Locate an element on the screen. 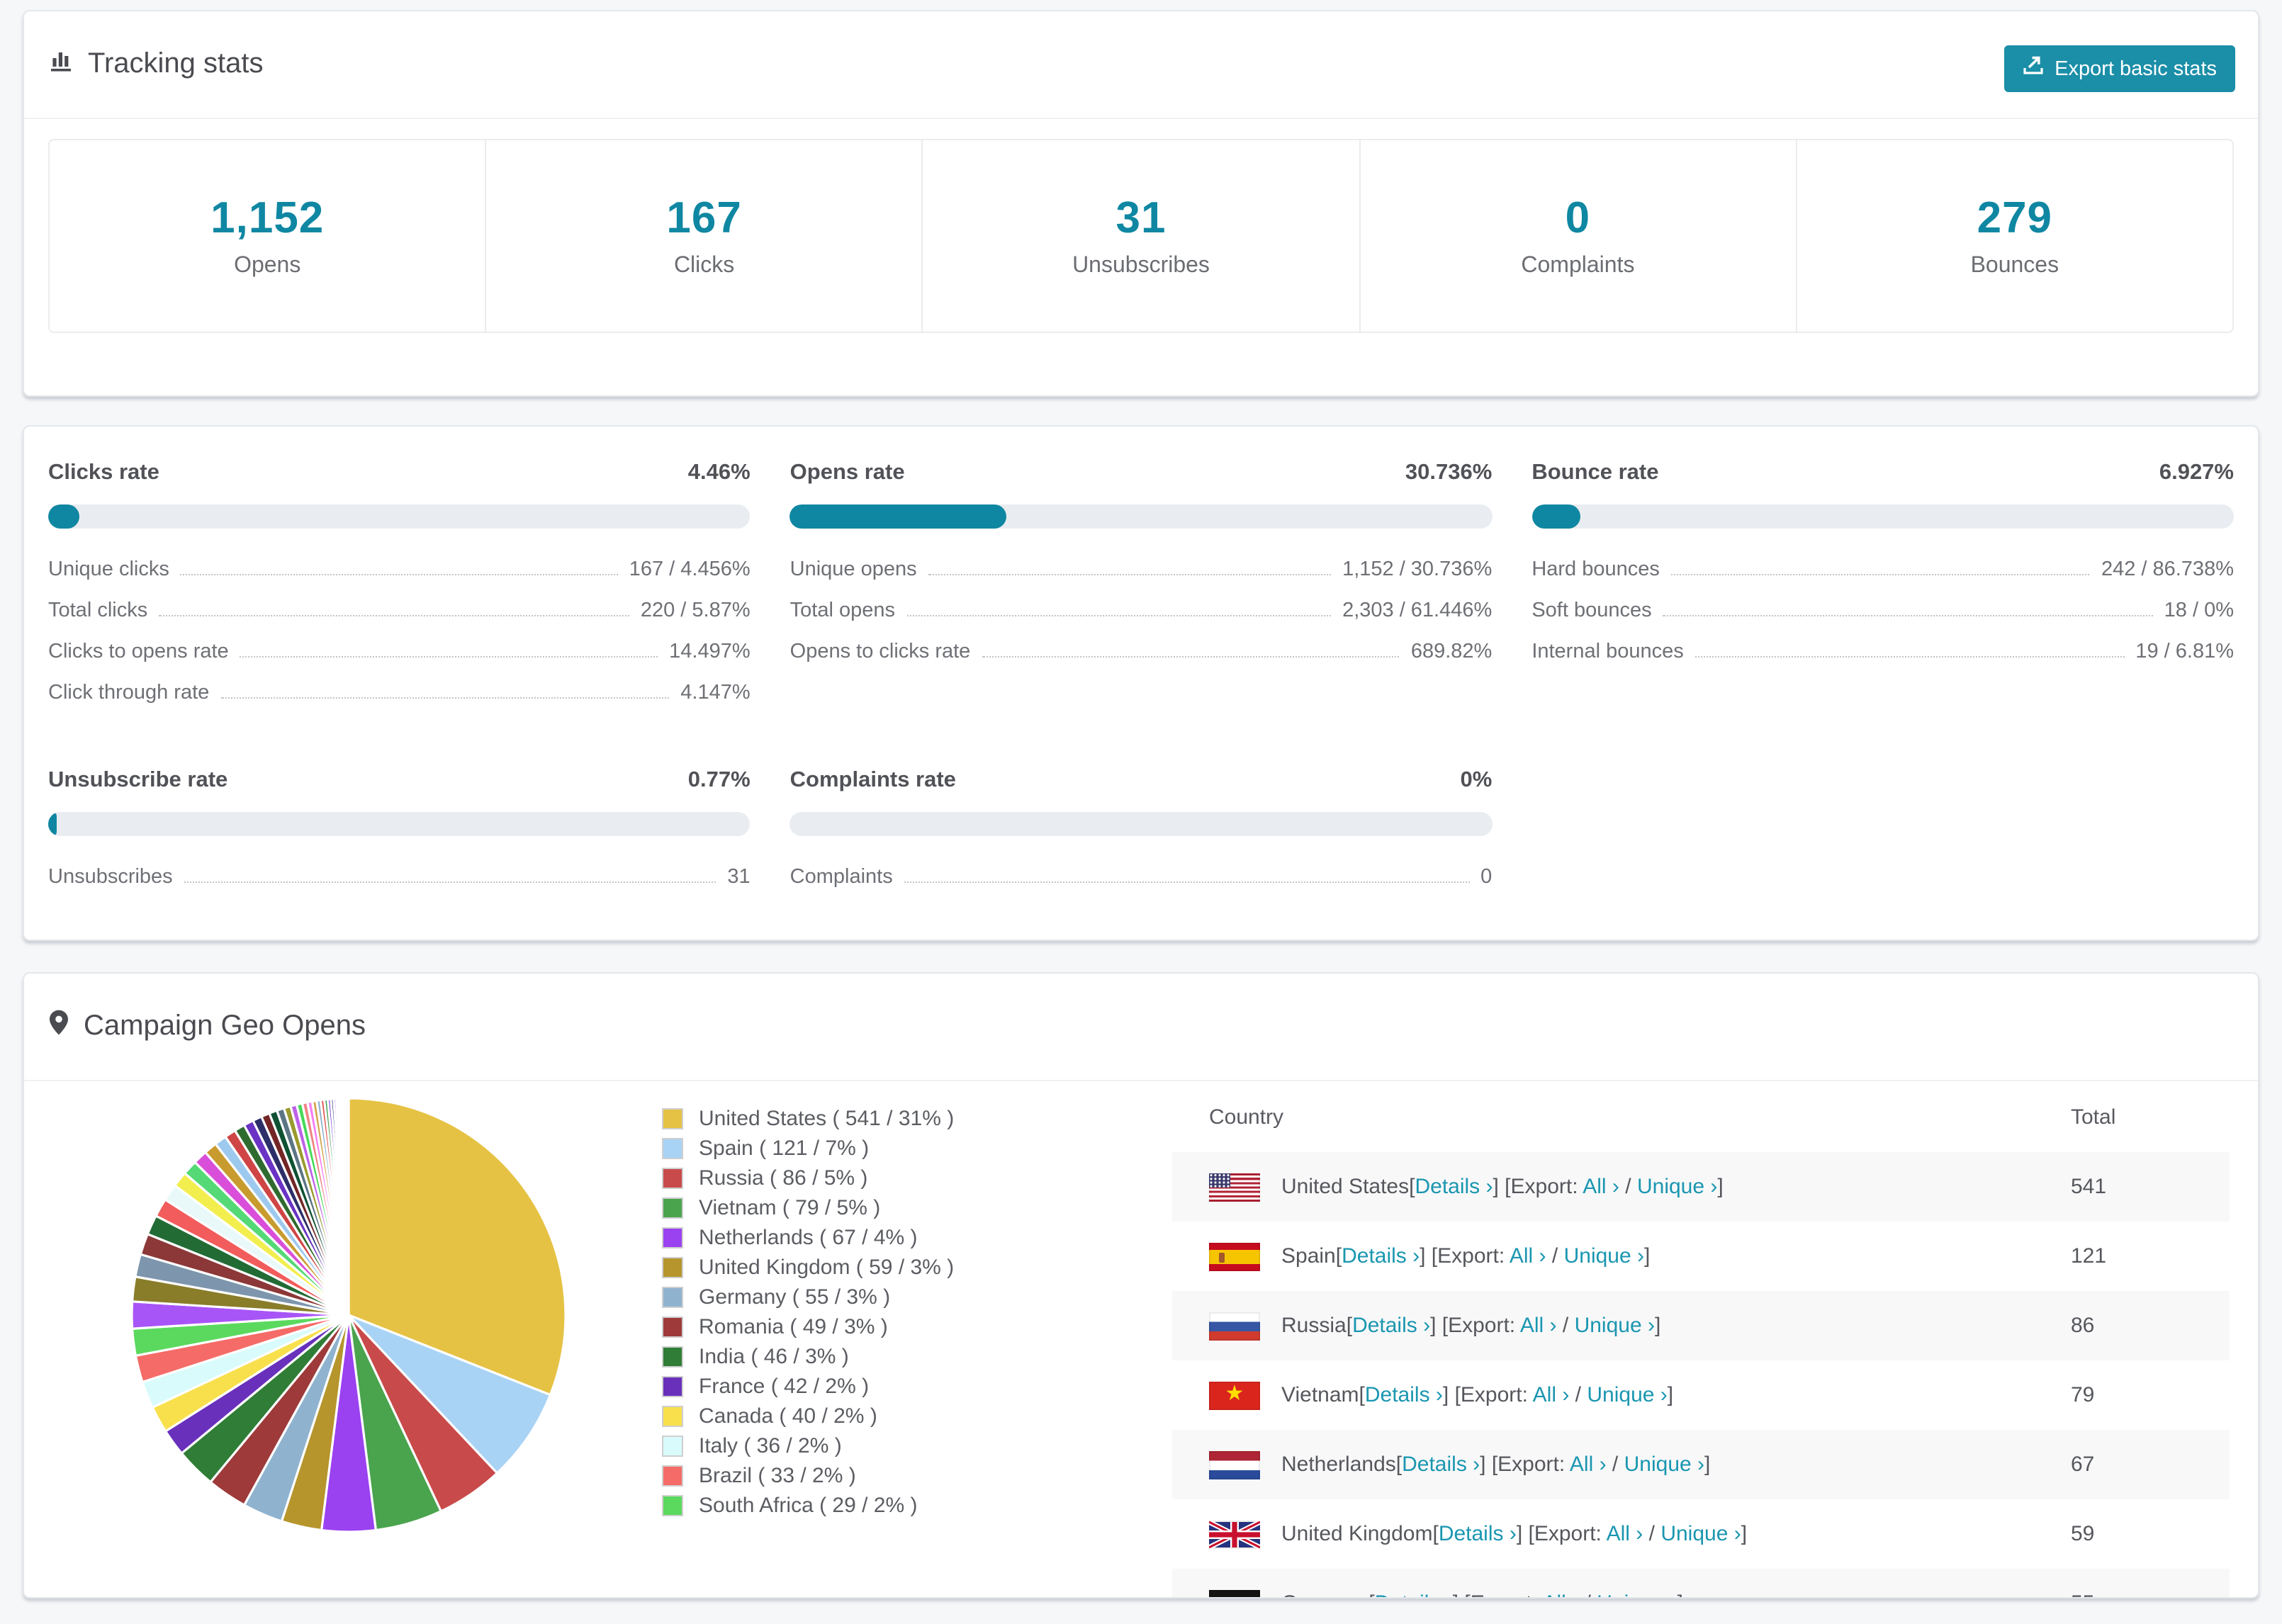 The width and height of the screenshot is (2282, 1624). stat-value: 220 / 5.87% is located at coordinates (696, 610).